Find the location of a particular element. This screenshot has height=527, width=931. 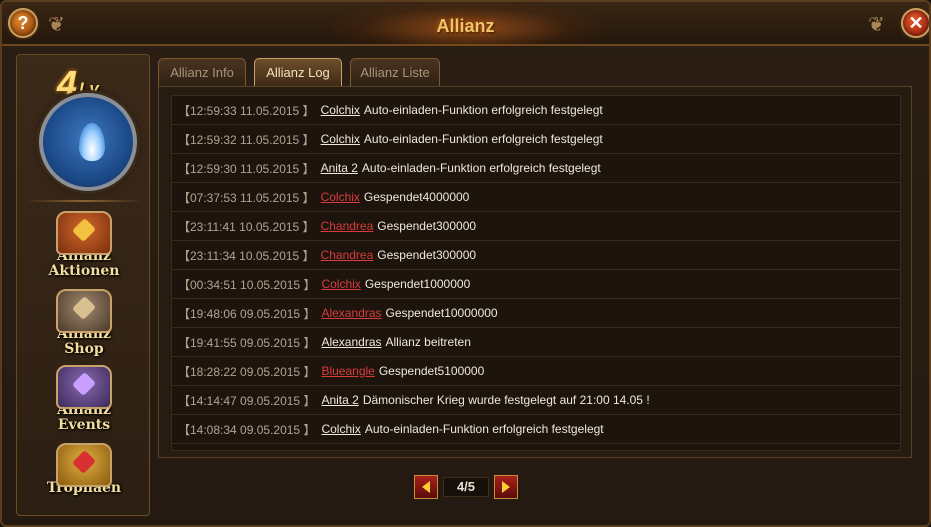

tab-allianz-liste: Allianz Liste is located at coordinates (395, 72).